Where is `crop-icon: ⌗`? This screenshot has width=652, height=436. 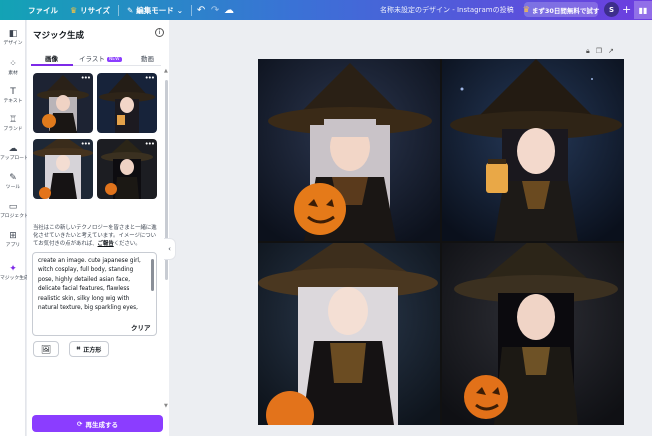 crop-icon: ⌗ is located at coordinates (78, 348).